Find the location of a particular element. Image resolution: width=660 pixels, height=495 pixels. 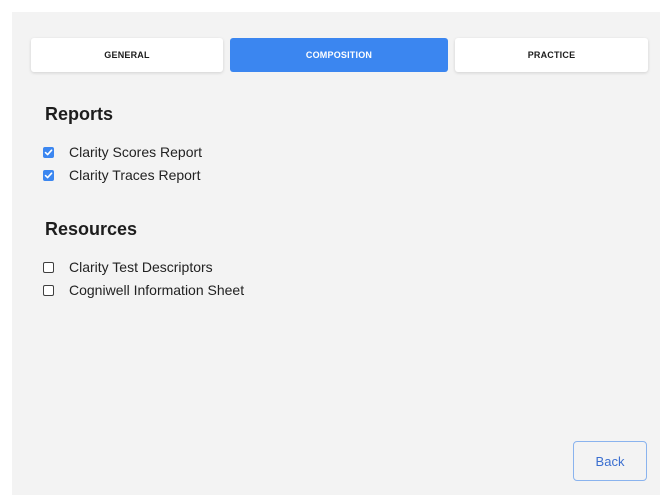

resource-item-information-sheet: Cogniwell Information Sheet is located at coordinates (143, 290).